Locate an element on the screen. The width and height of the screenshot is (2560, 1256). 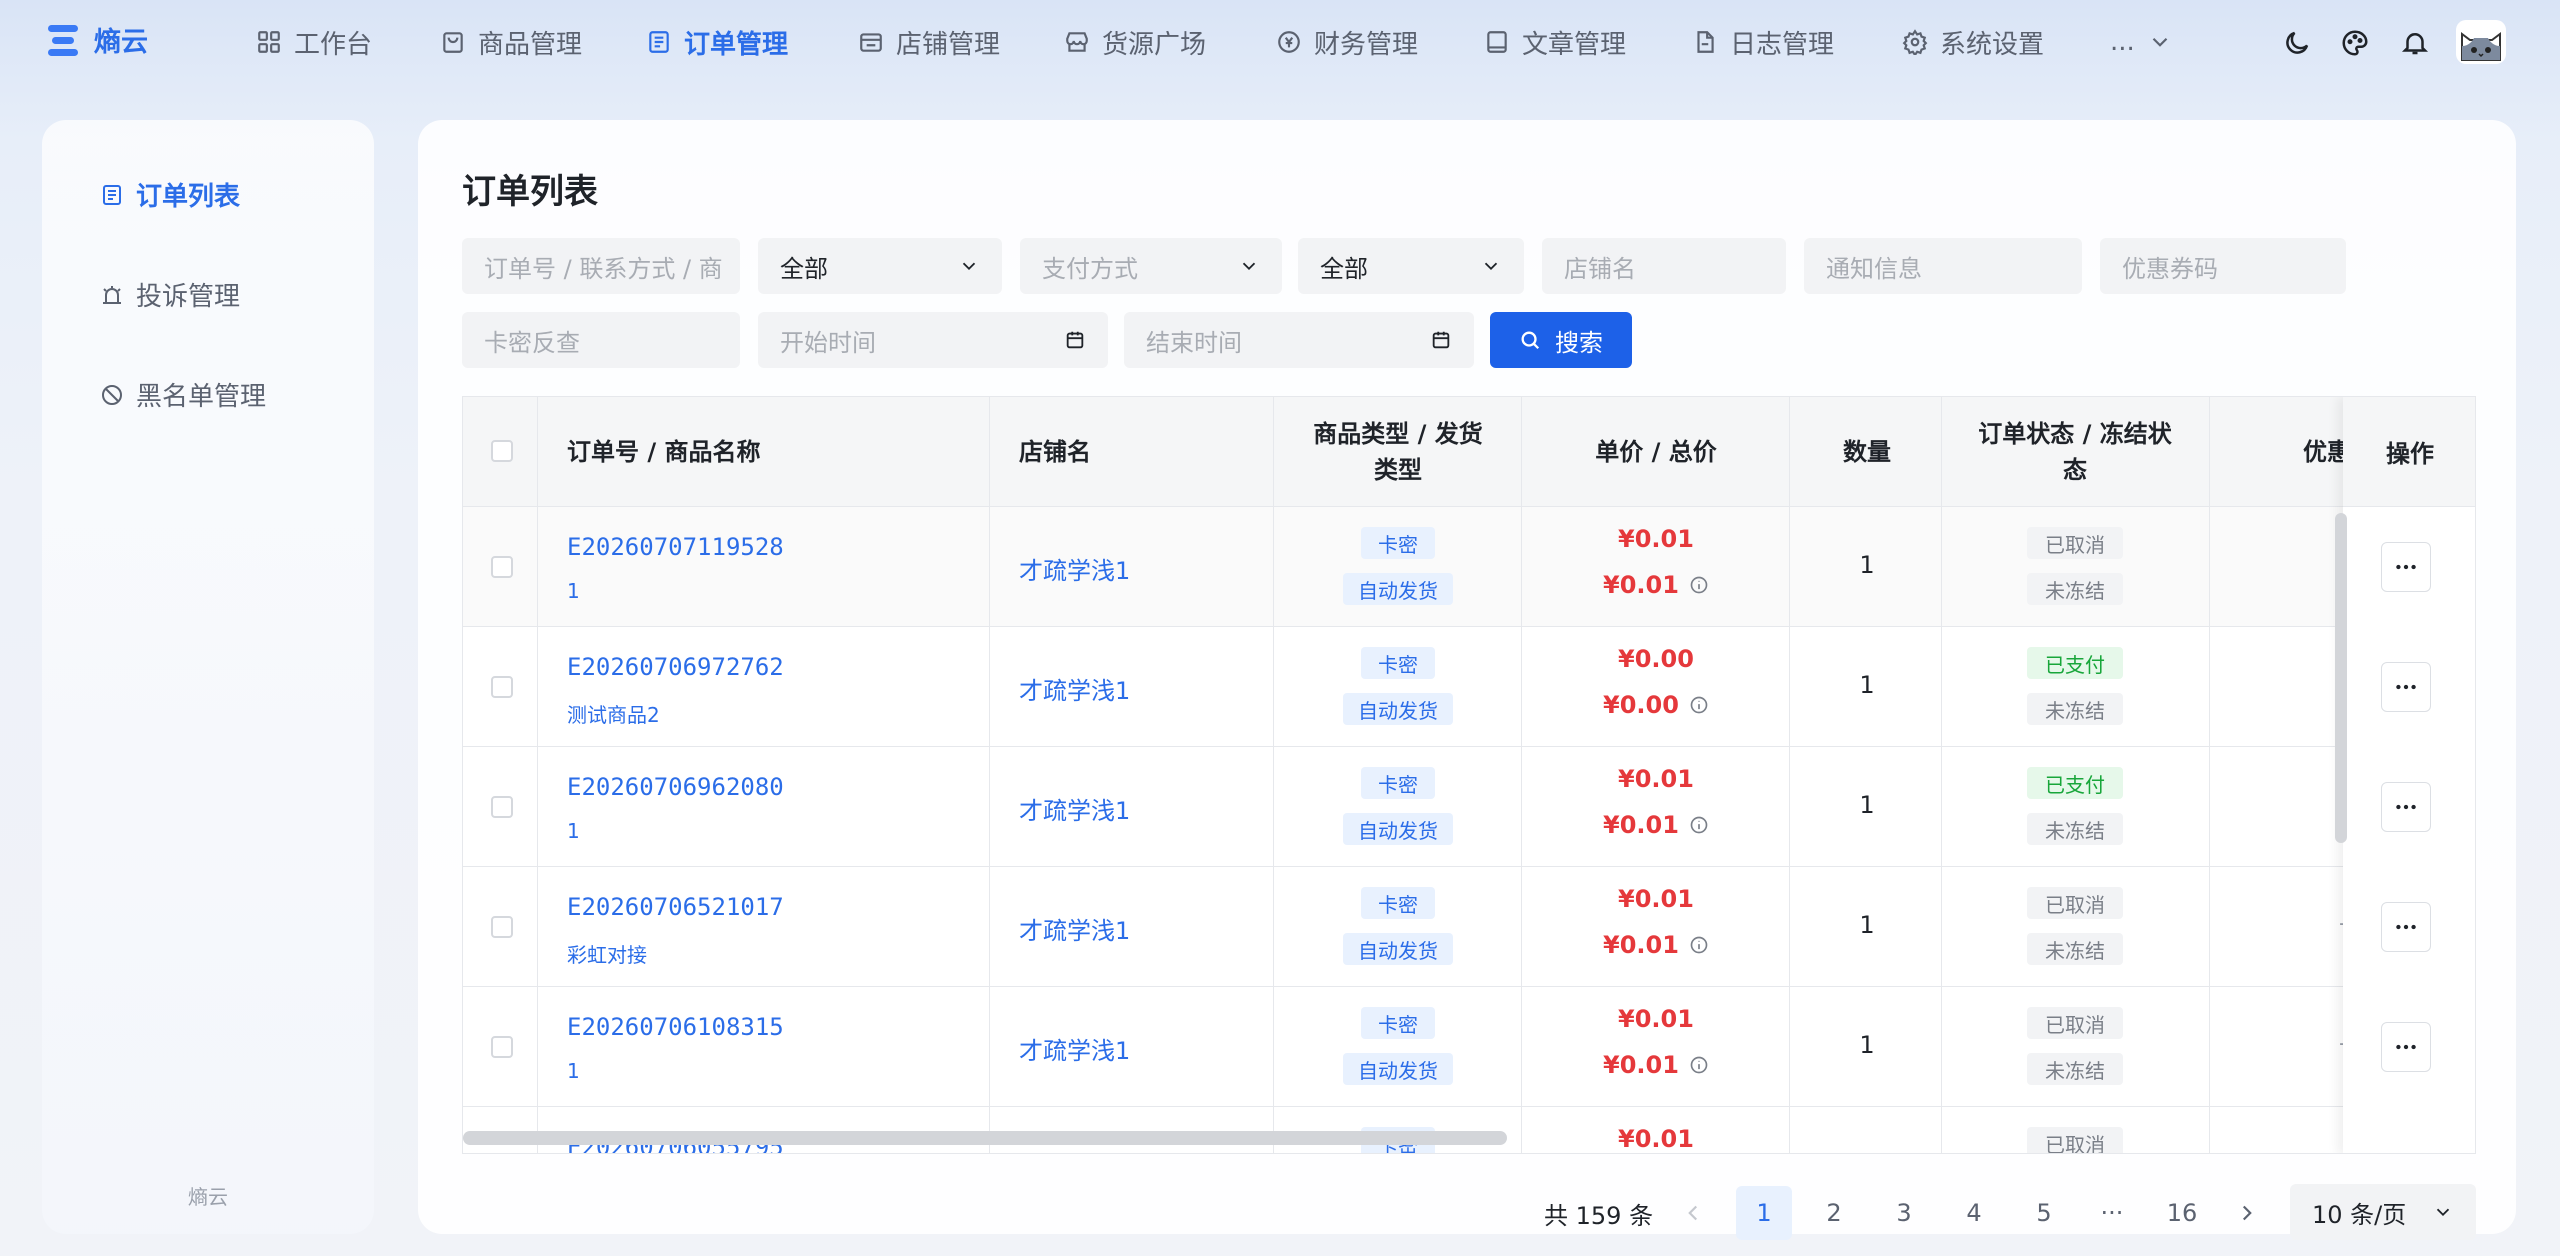
nav-item-orders: 订单管理 is located at coordinates (717, 42).